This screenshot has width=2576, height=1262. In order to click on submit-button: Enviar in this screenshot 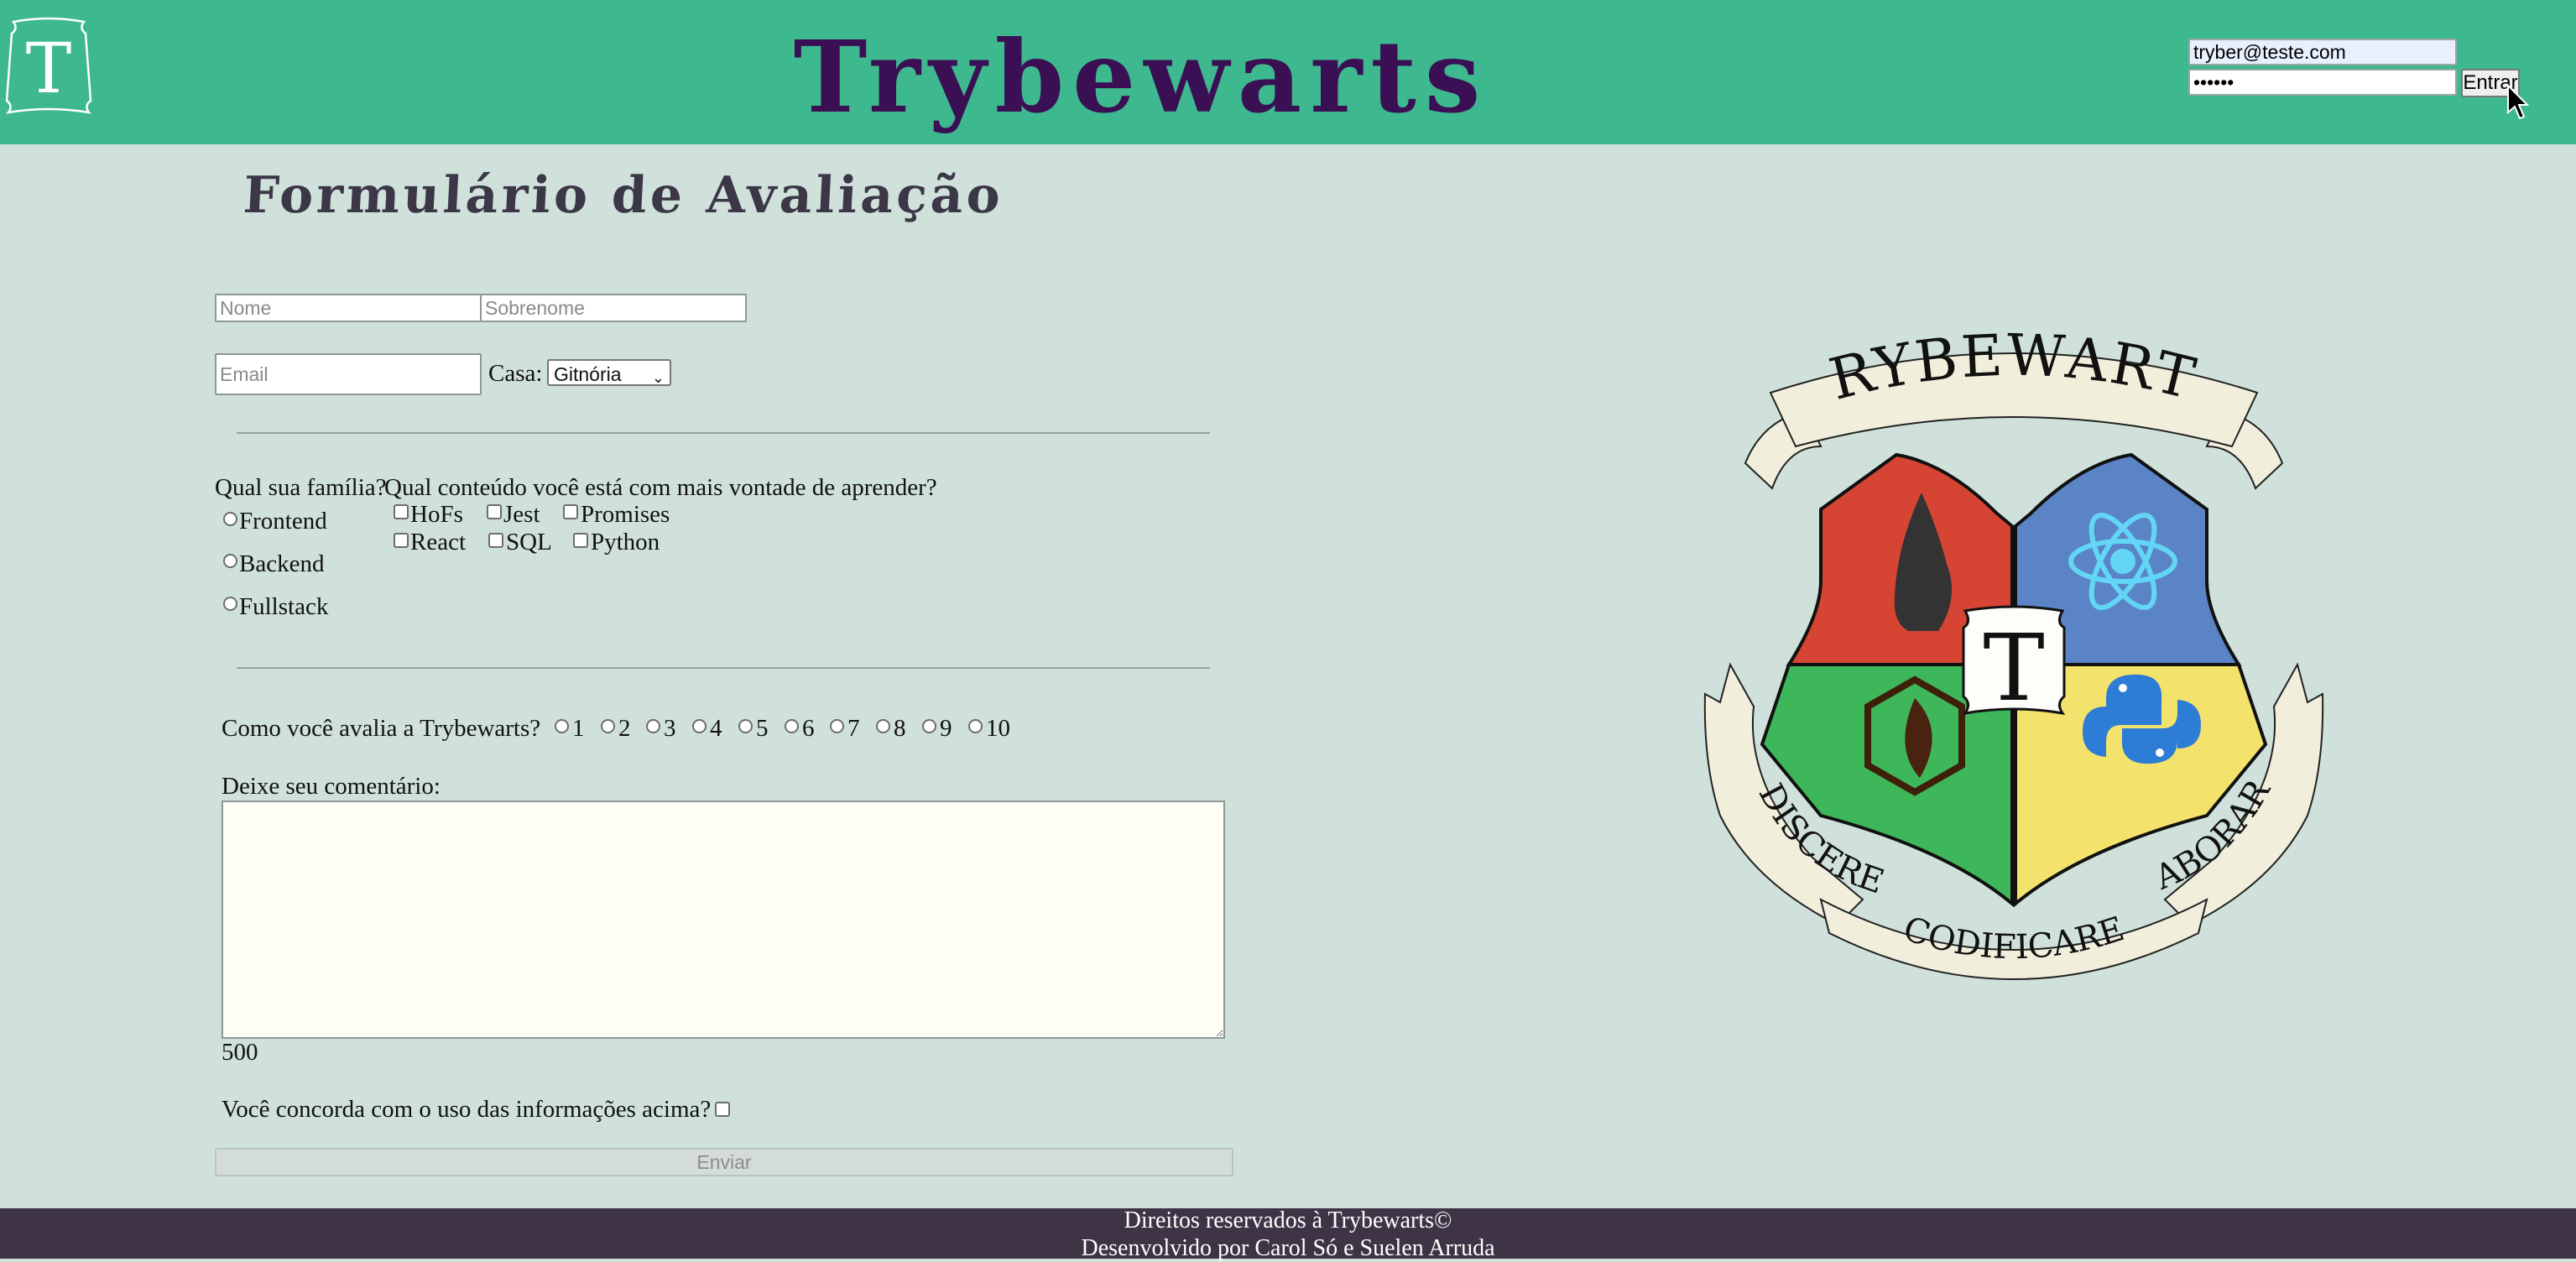, I will do `click(724, 1162)`.